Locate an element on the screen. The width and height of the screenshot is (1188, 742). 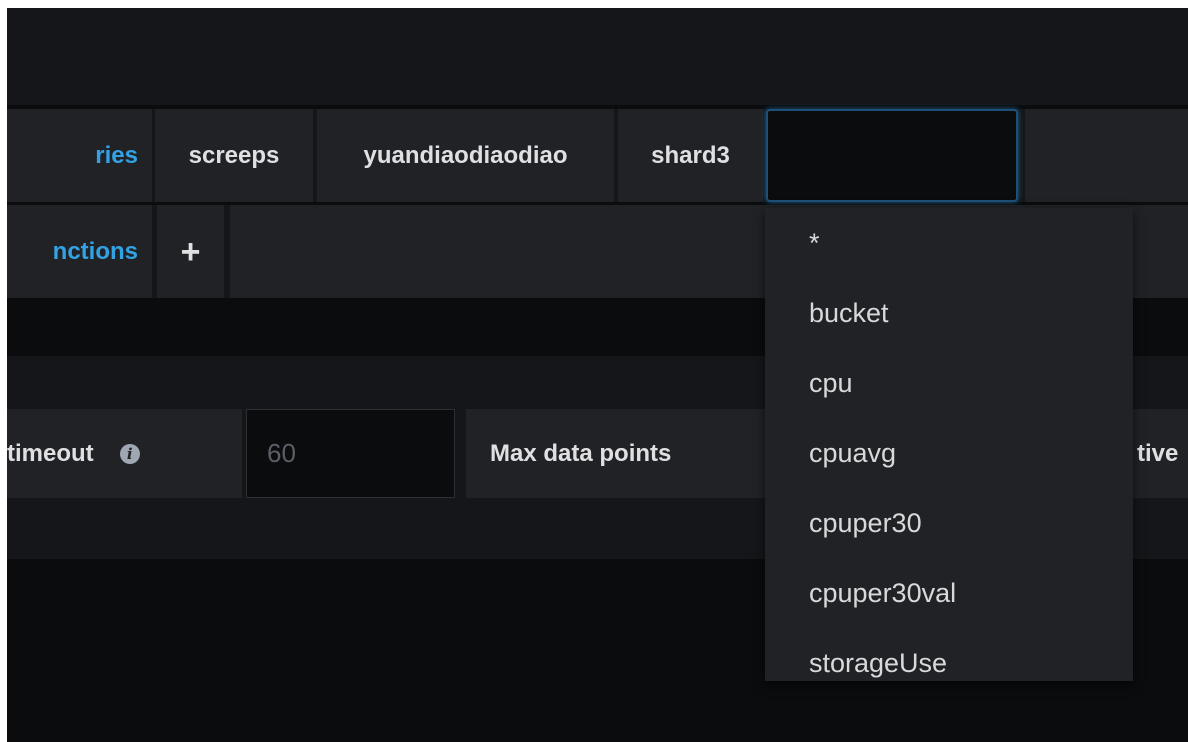
segment-input is located at coordinates (892, 155).